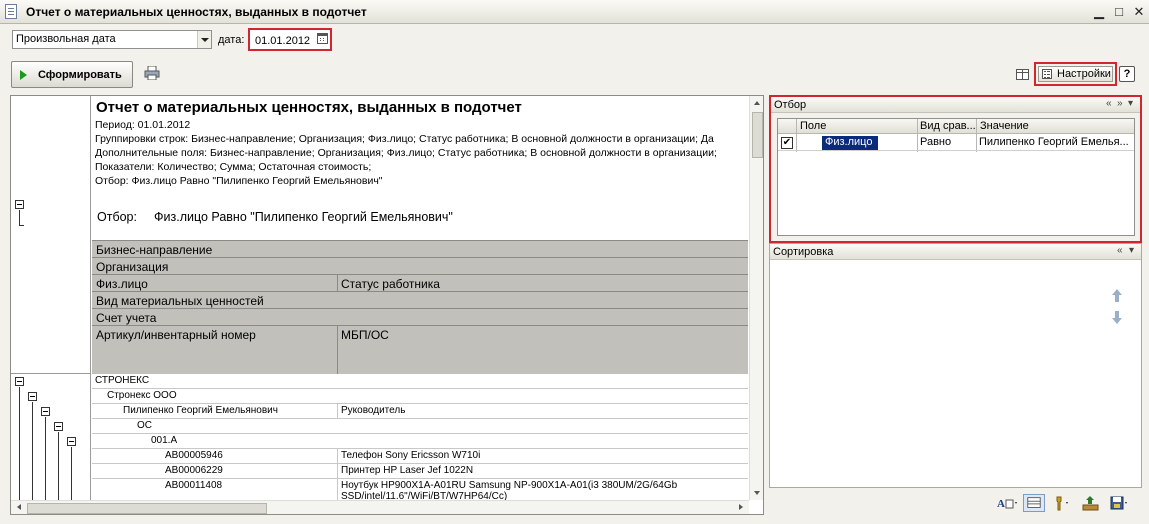  What do you see at coordinates (1120, 103) in the screenshot?
I see `expand-right-icon: »` at bounding box center [1120, 103].